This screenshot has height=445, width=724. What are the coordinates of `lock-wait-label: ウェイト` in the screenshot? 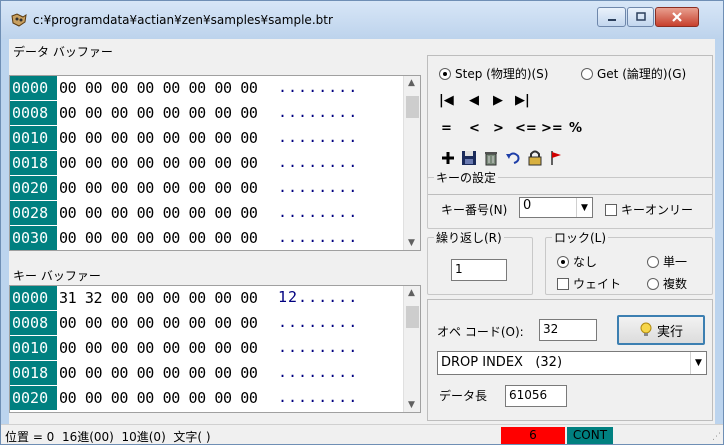 It's located at (597, 284).